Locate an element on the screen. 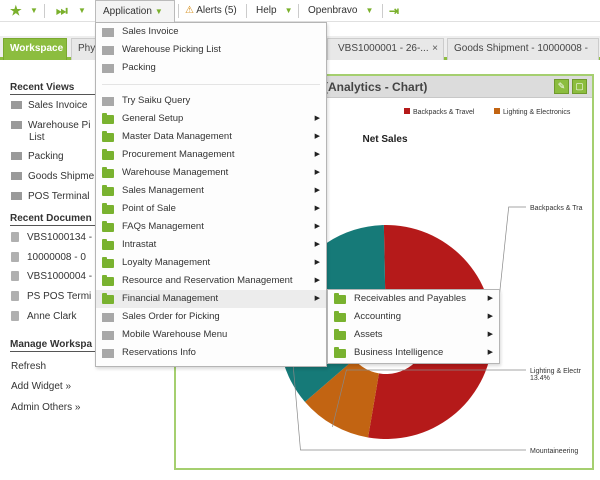 The width and height of the screenshot is (600, 480). menu-item-sales-order-for-picking: Sales Order for Picking is located at coordinates (211, 317).